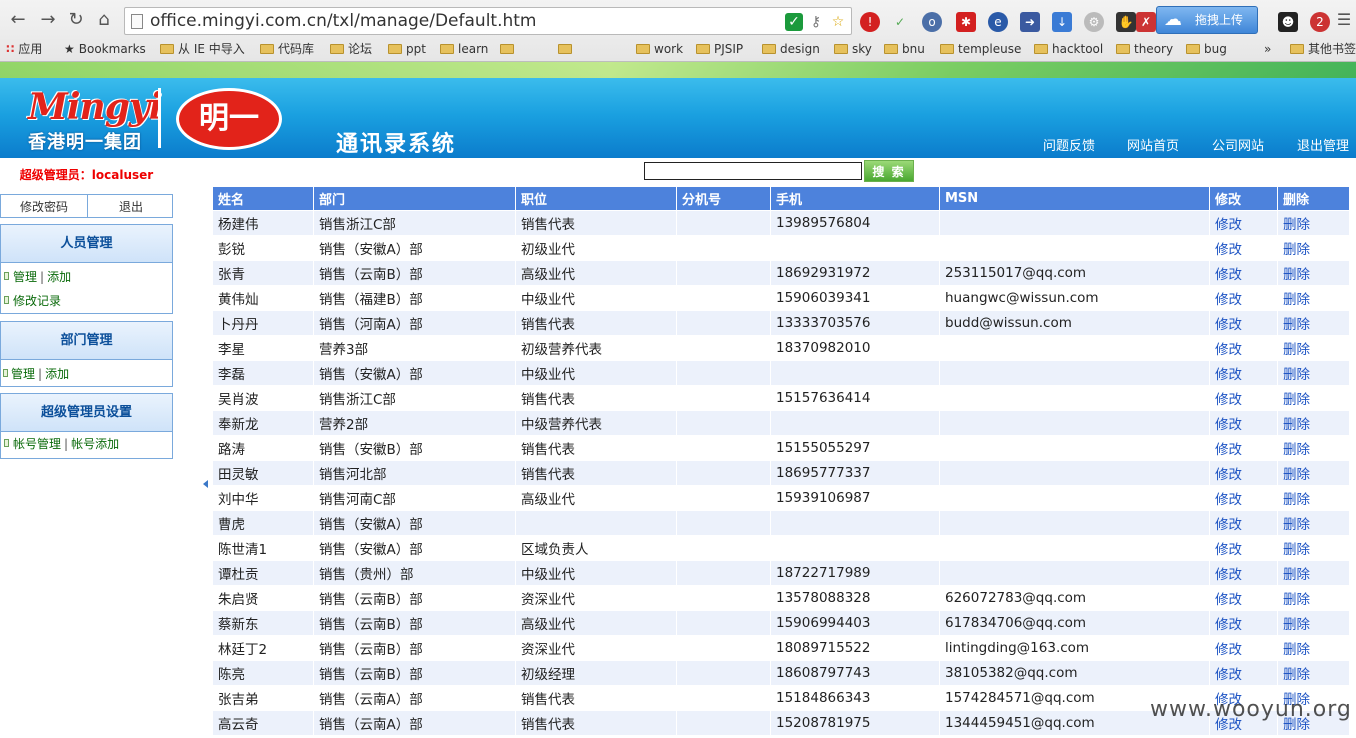 This screenshot has width=1356, height=738. What do you see at coordinates (900, 22) in the screenshot?
I see `check-icon: ✓` at bounding box center [900, 22].